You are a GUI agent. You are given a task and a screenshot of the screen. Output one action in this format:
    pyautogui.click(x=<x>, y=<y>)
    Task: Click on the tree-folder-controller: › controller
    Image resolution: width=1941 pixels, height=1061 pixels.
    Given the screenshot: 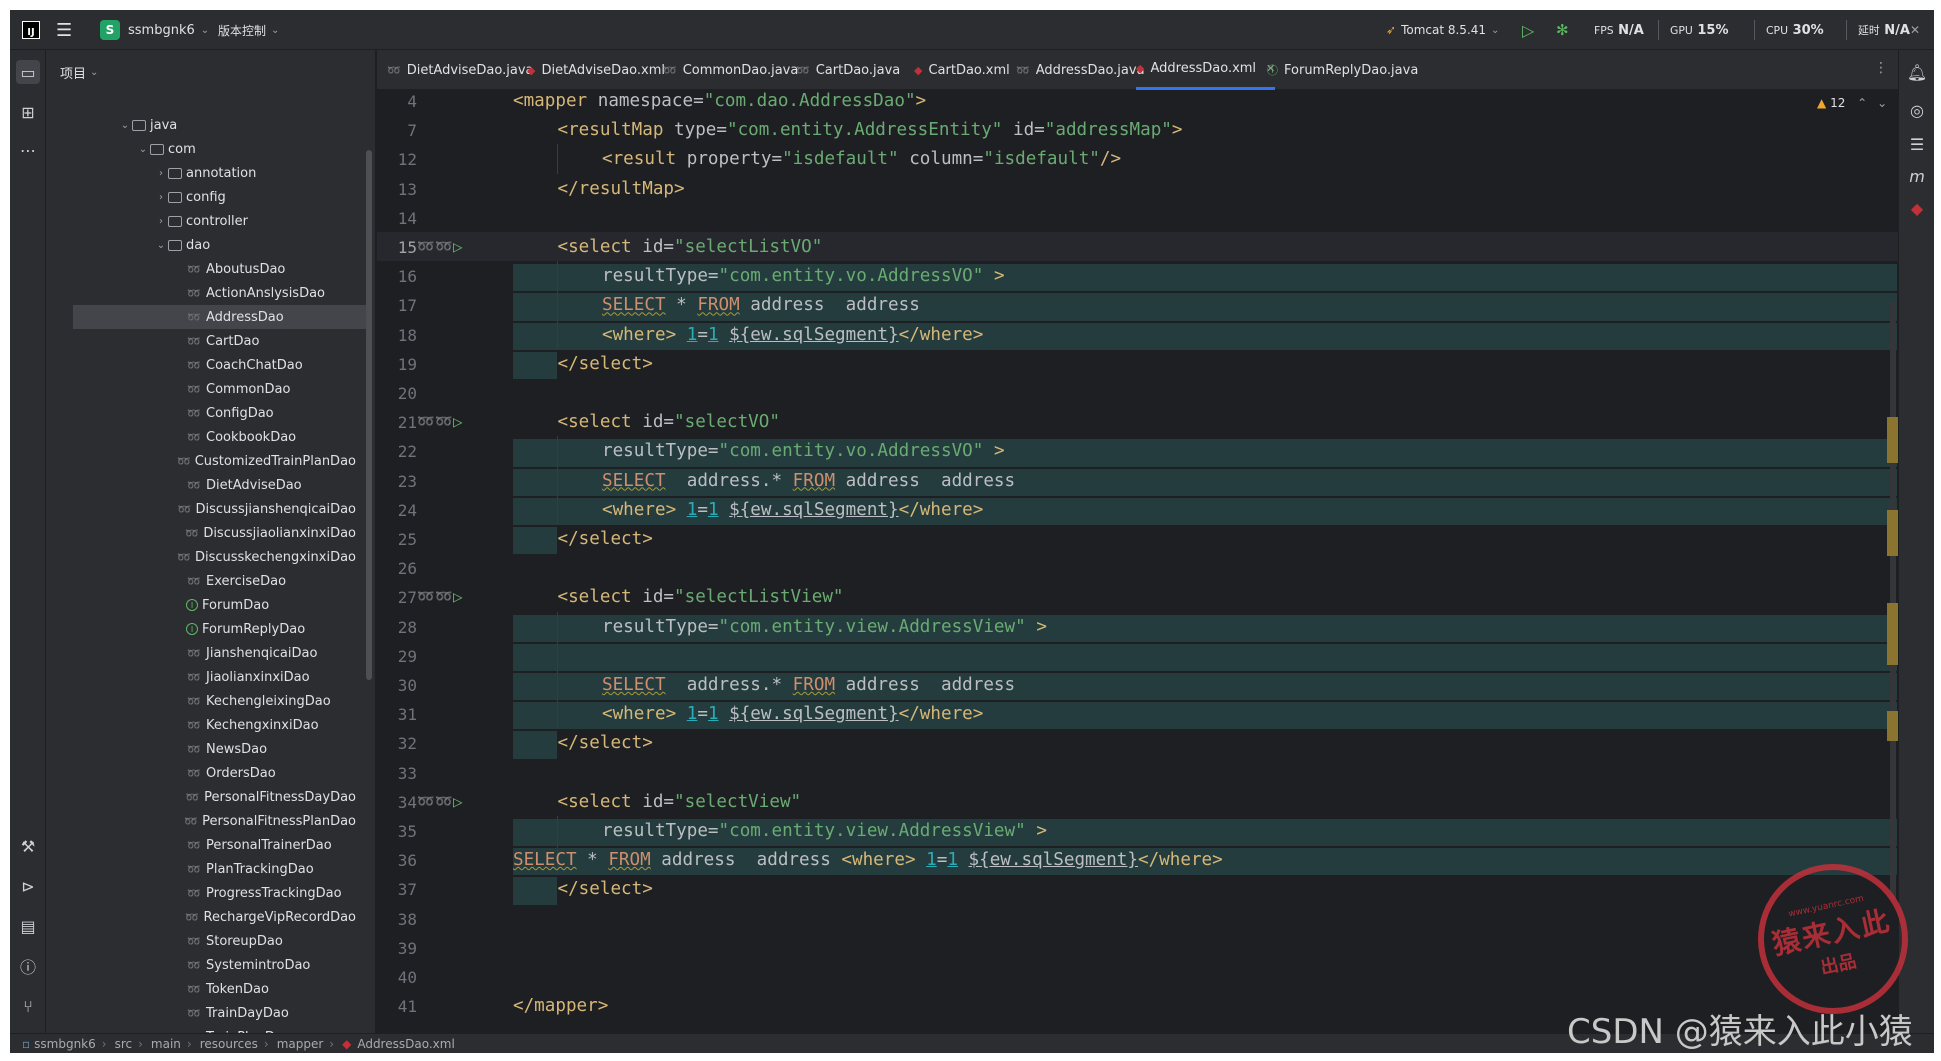 What is the action you would take?
    pyautogui.click(x=201, y=221)
    